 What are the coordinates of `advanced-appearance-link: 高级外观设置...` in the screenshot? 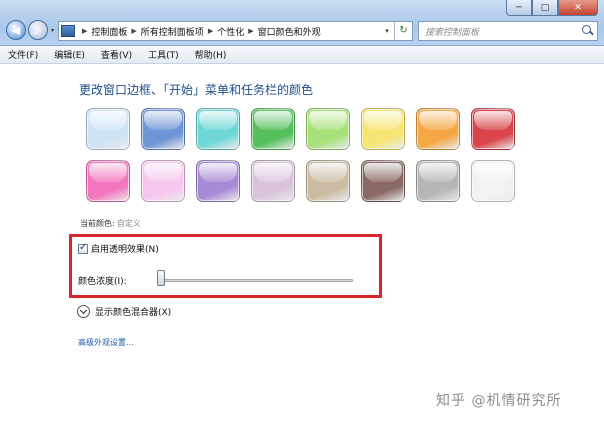 It's located at (106, 342).